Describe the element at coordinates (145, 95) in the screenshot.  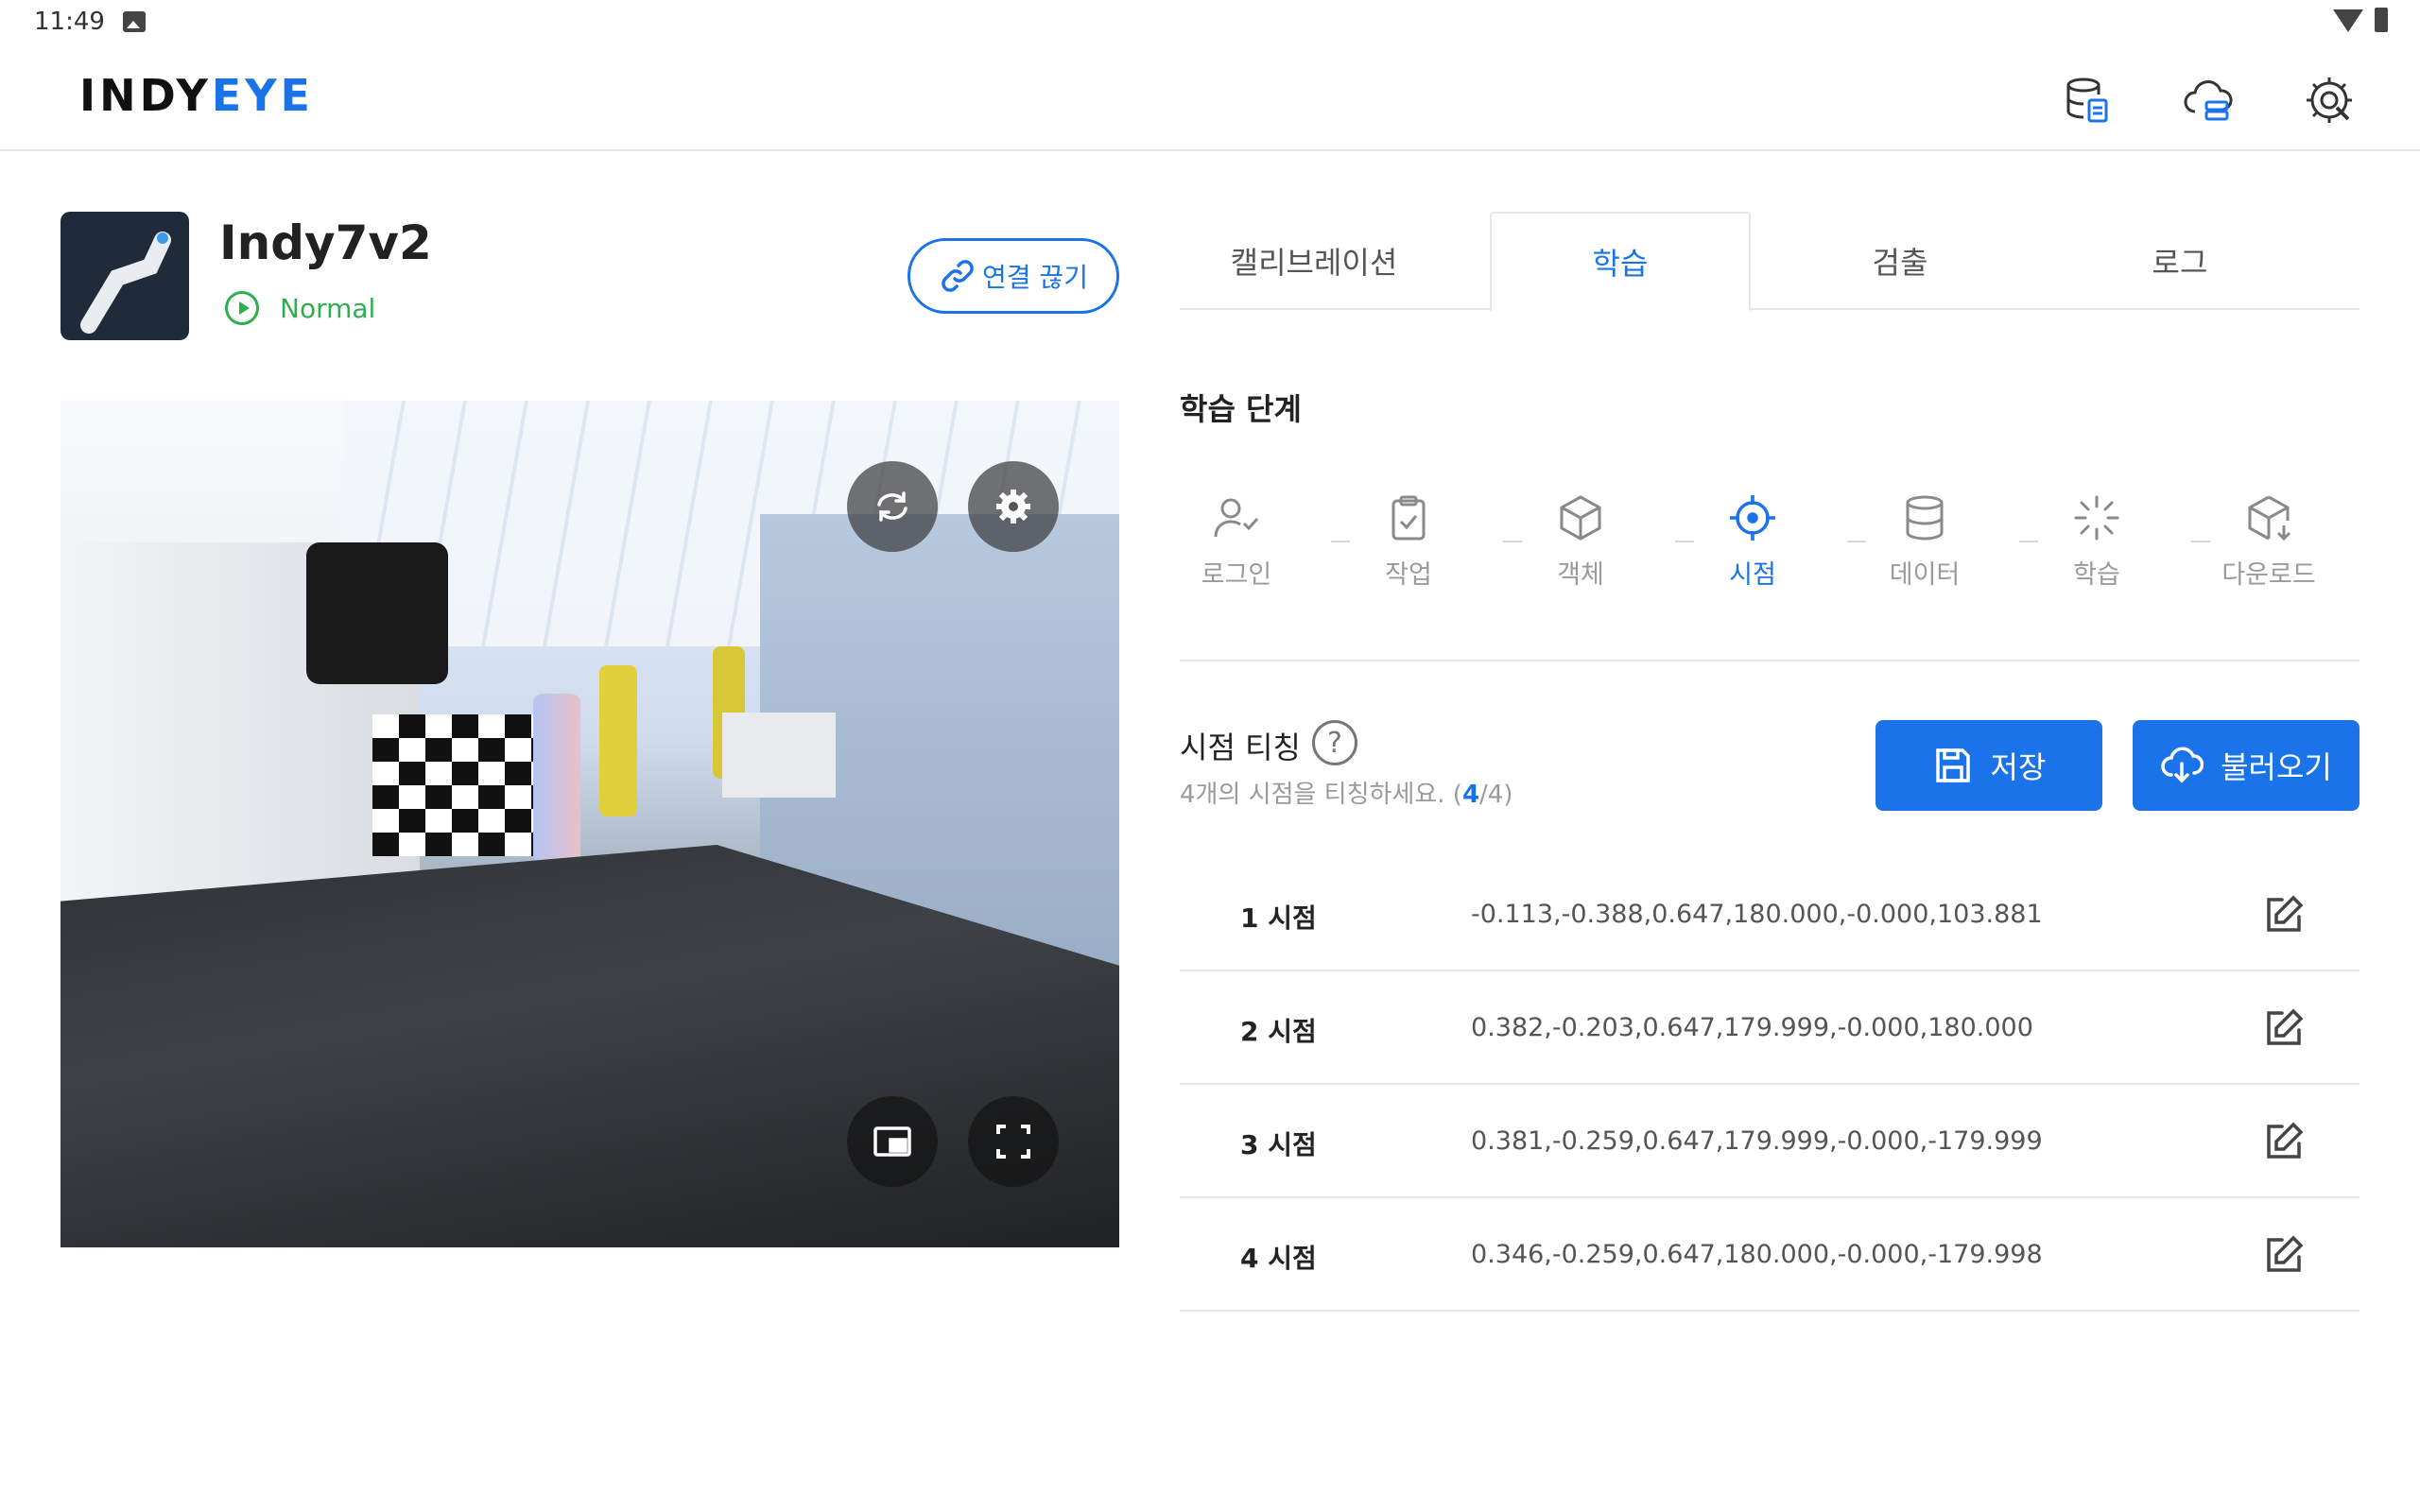
I see `logo-main-text: INDY` at that location.